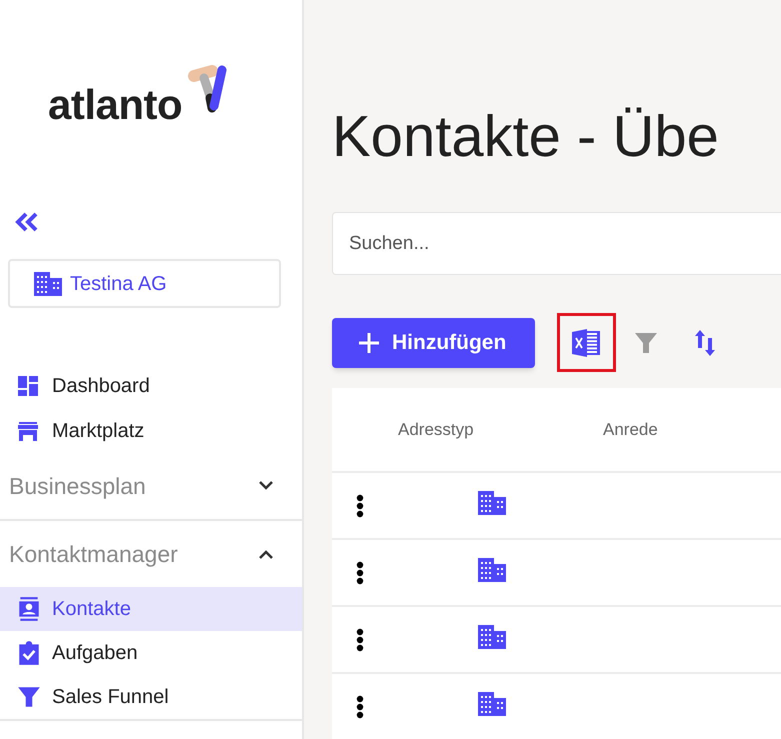  Describe the element at coordinates (433, 343) in the screenshot. I see `add-button: Hinzufügen` at that location.